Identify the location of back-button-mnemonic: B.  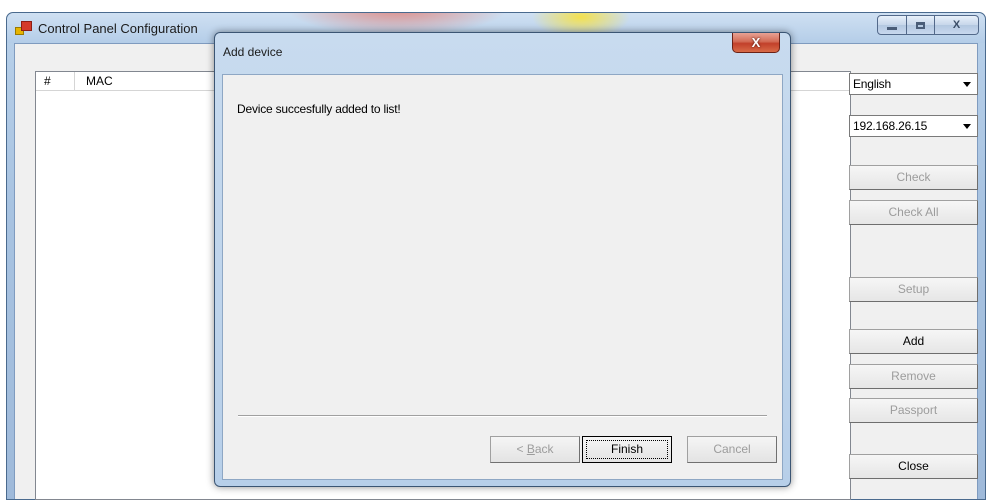
(530, 449).